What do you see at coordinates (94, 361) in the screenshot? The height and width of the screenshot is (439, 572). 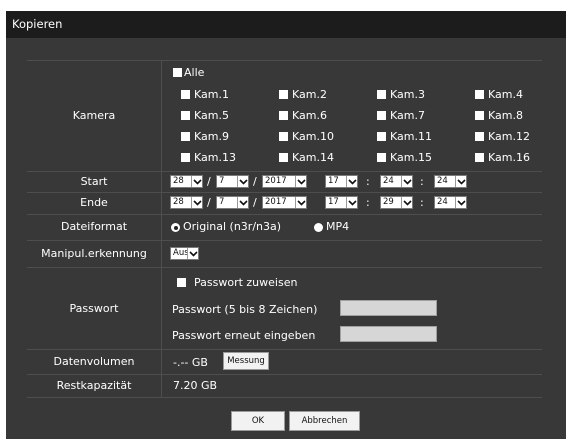 I see `datenvolumen-label: Datenvolumen` at bounding box center [94, 361].